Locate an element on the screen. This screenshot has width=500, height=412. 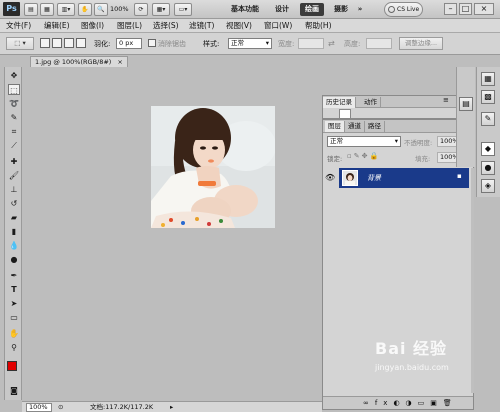
path-select-icon: ➤ is located at coordinates (14, 303).